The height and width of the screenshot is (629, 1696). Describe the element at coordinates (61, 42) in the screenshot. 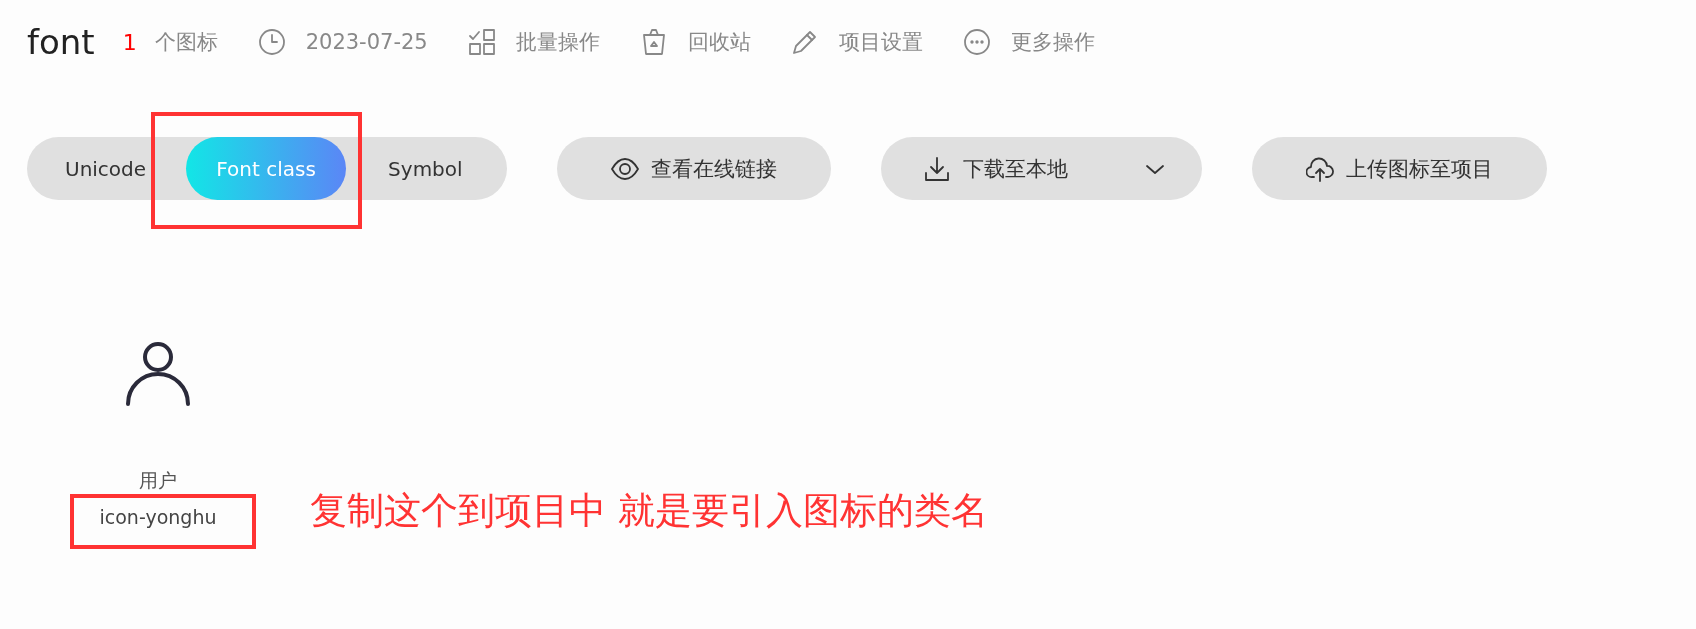

I see `project-title: font` at that location.